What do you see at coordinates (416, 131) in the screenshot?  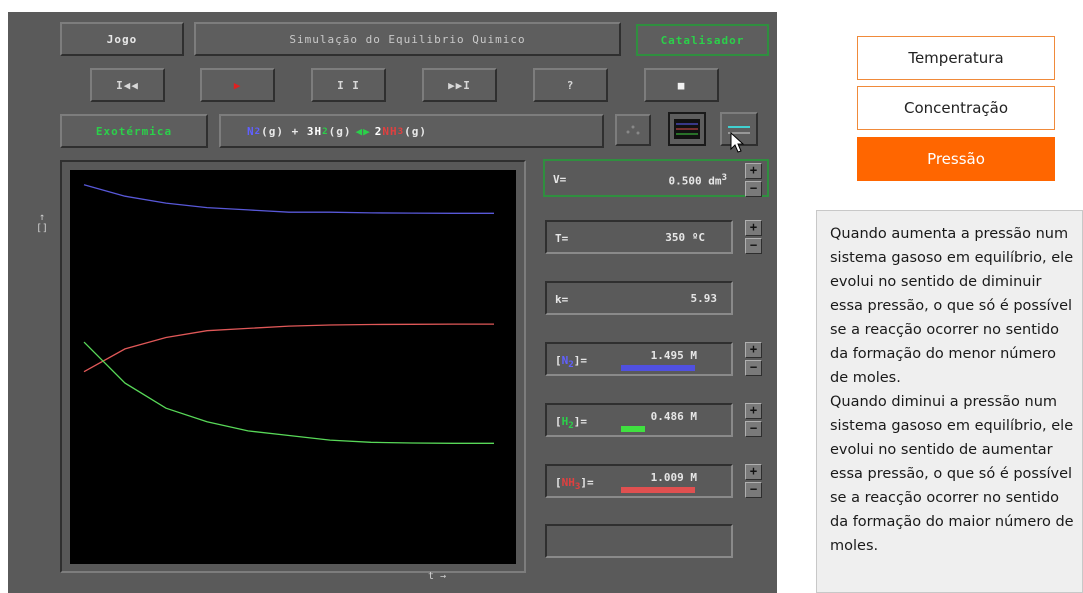 I see `nh3-state: (g)` at bounding box center [416, 131].